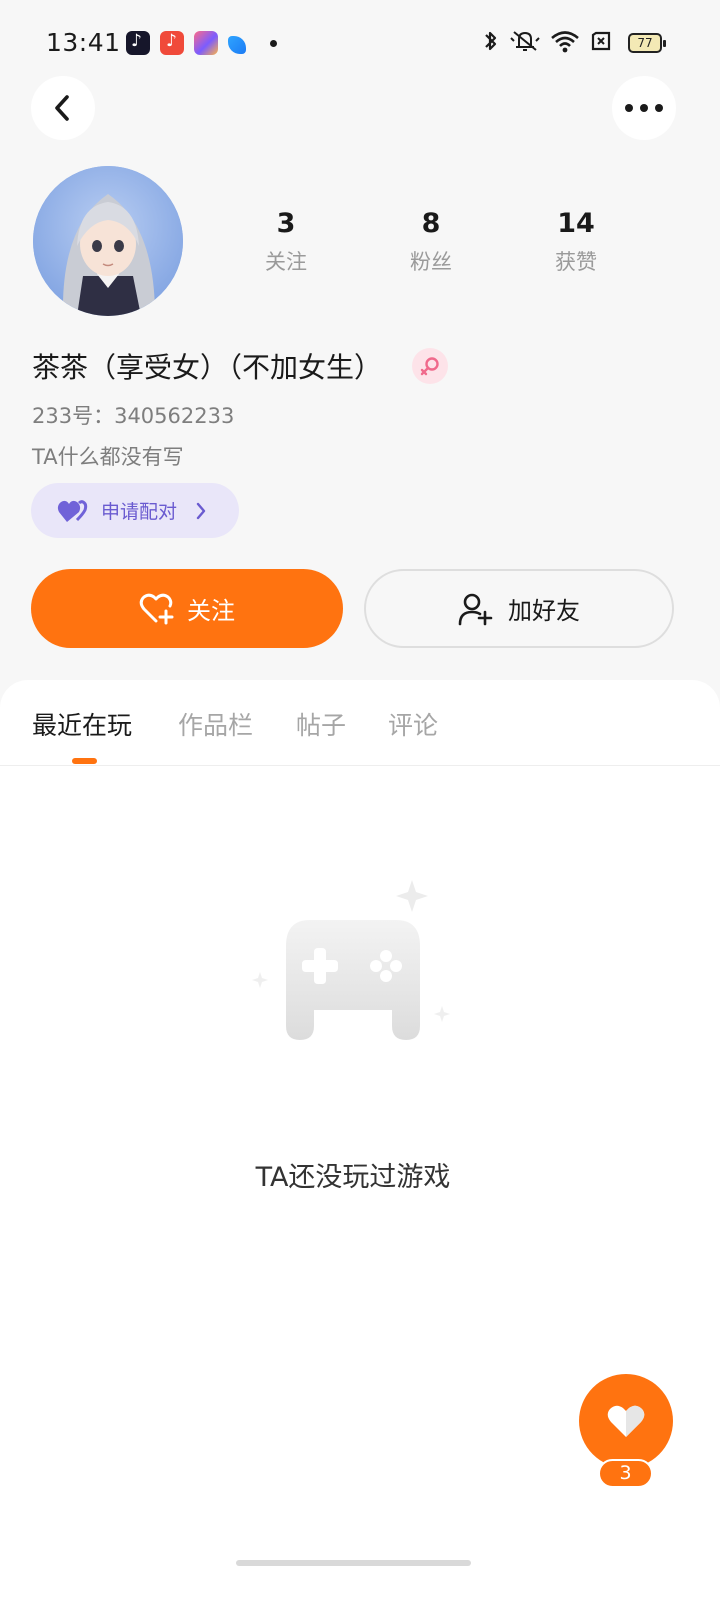  I want to click on back-button, so click(63, 108).